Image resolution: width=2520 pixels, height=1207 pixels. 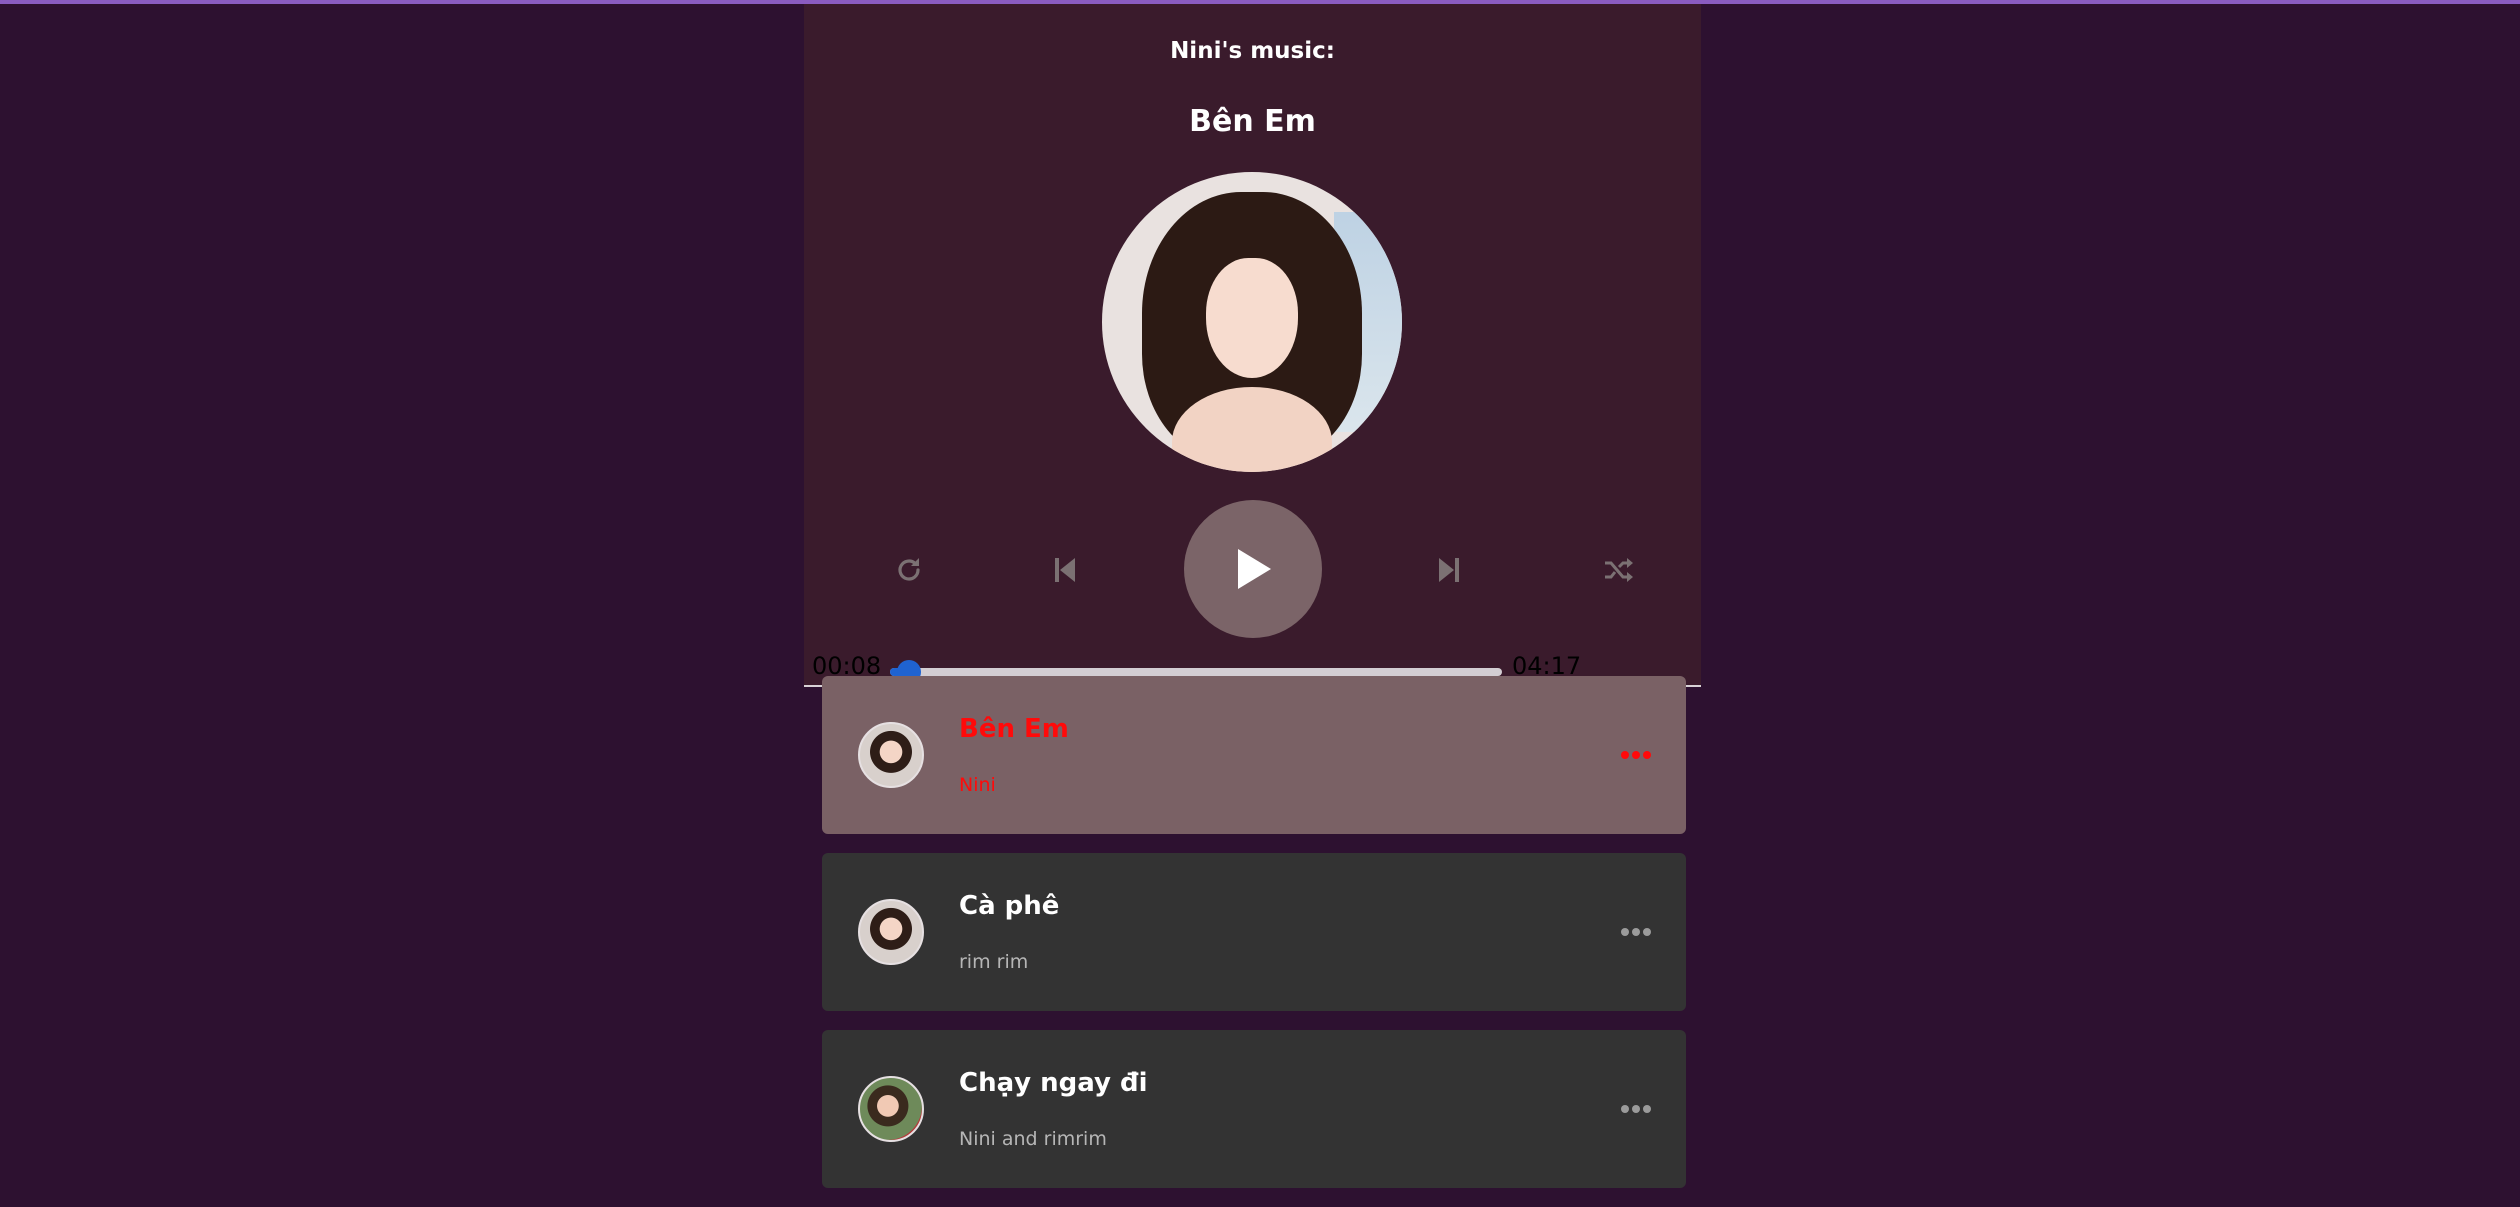 I want to click on skip-forward-icon, so click(x=1449, y=570).